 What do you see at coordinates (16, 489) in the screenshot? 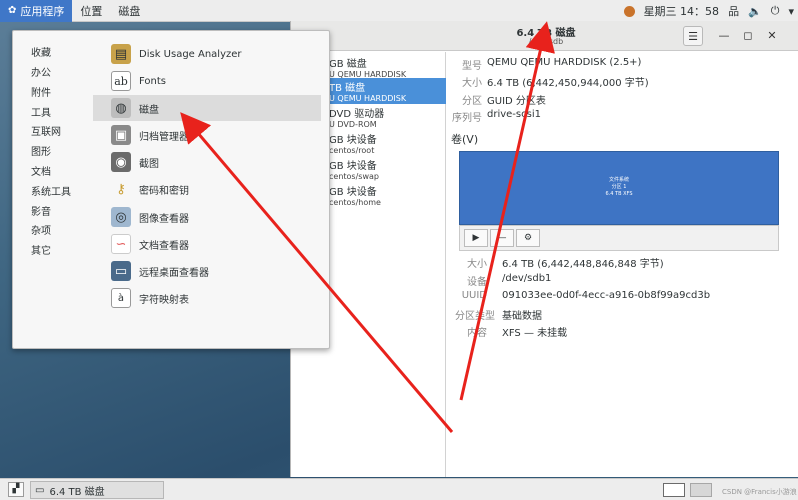
I see `show-desktop-icon: ▞` at bounding box center [16, 489].